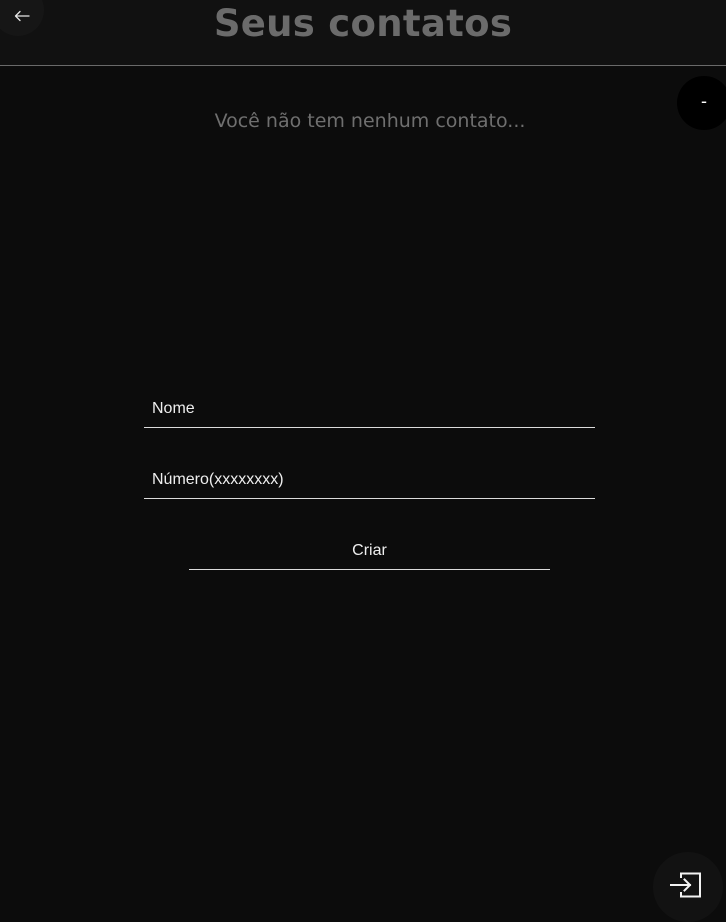  I want to click on name-input, so click(369, 409).